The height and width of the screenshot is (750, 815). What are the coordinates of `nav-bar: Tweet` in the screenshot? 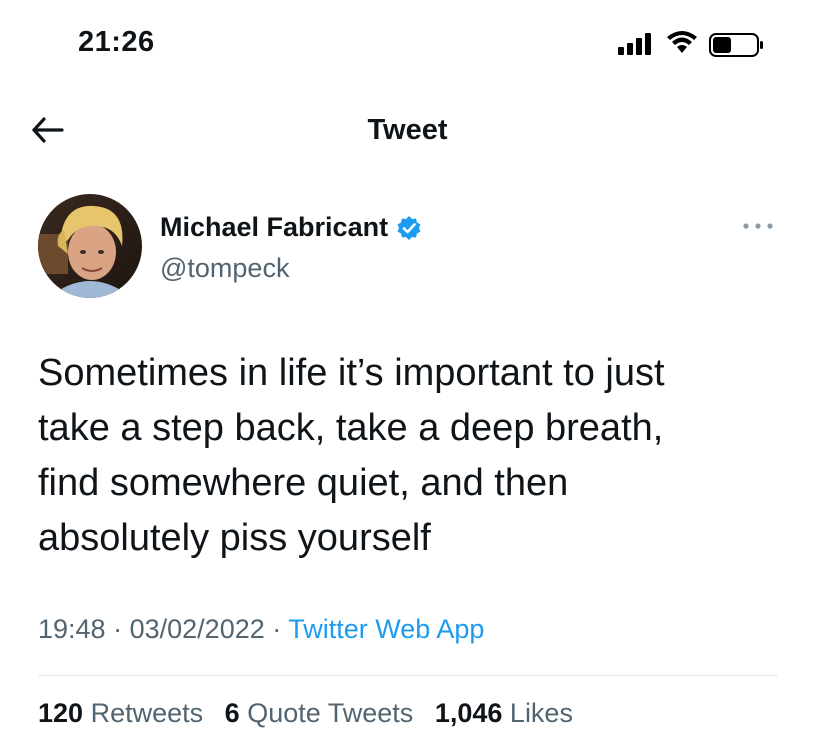 It's located at (407, 130).